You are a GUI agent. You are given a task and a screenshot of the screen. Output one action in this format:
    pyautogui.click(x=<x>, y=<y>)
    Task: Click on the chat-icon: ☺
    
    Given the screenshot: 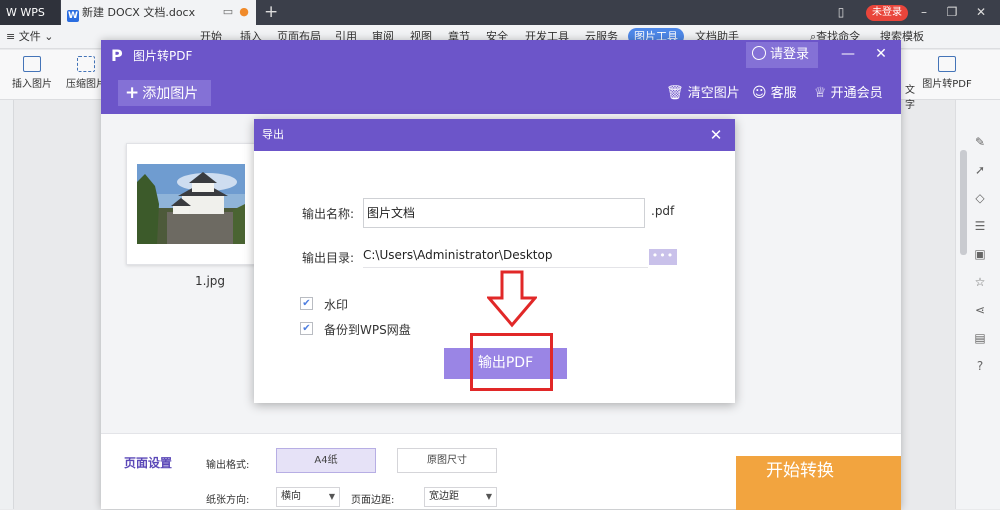 What is the action you would take?
    pyautogui.click(x=759, y=93)
    